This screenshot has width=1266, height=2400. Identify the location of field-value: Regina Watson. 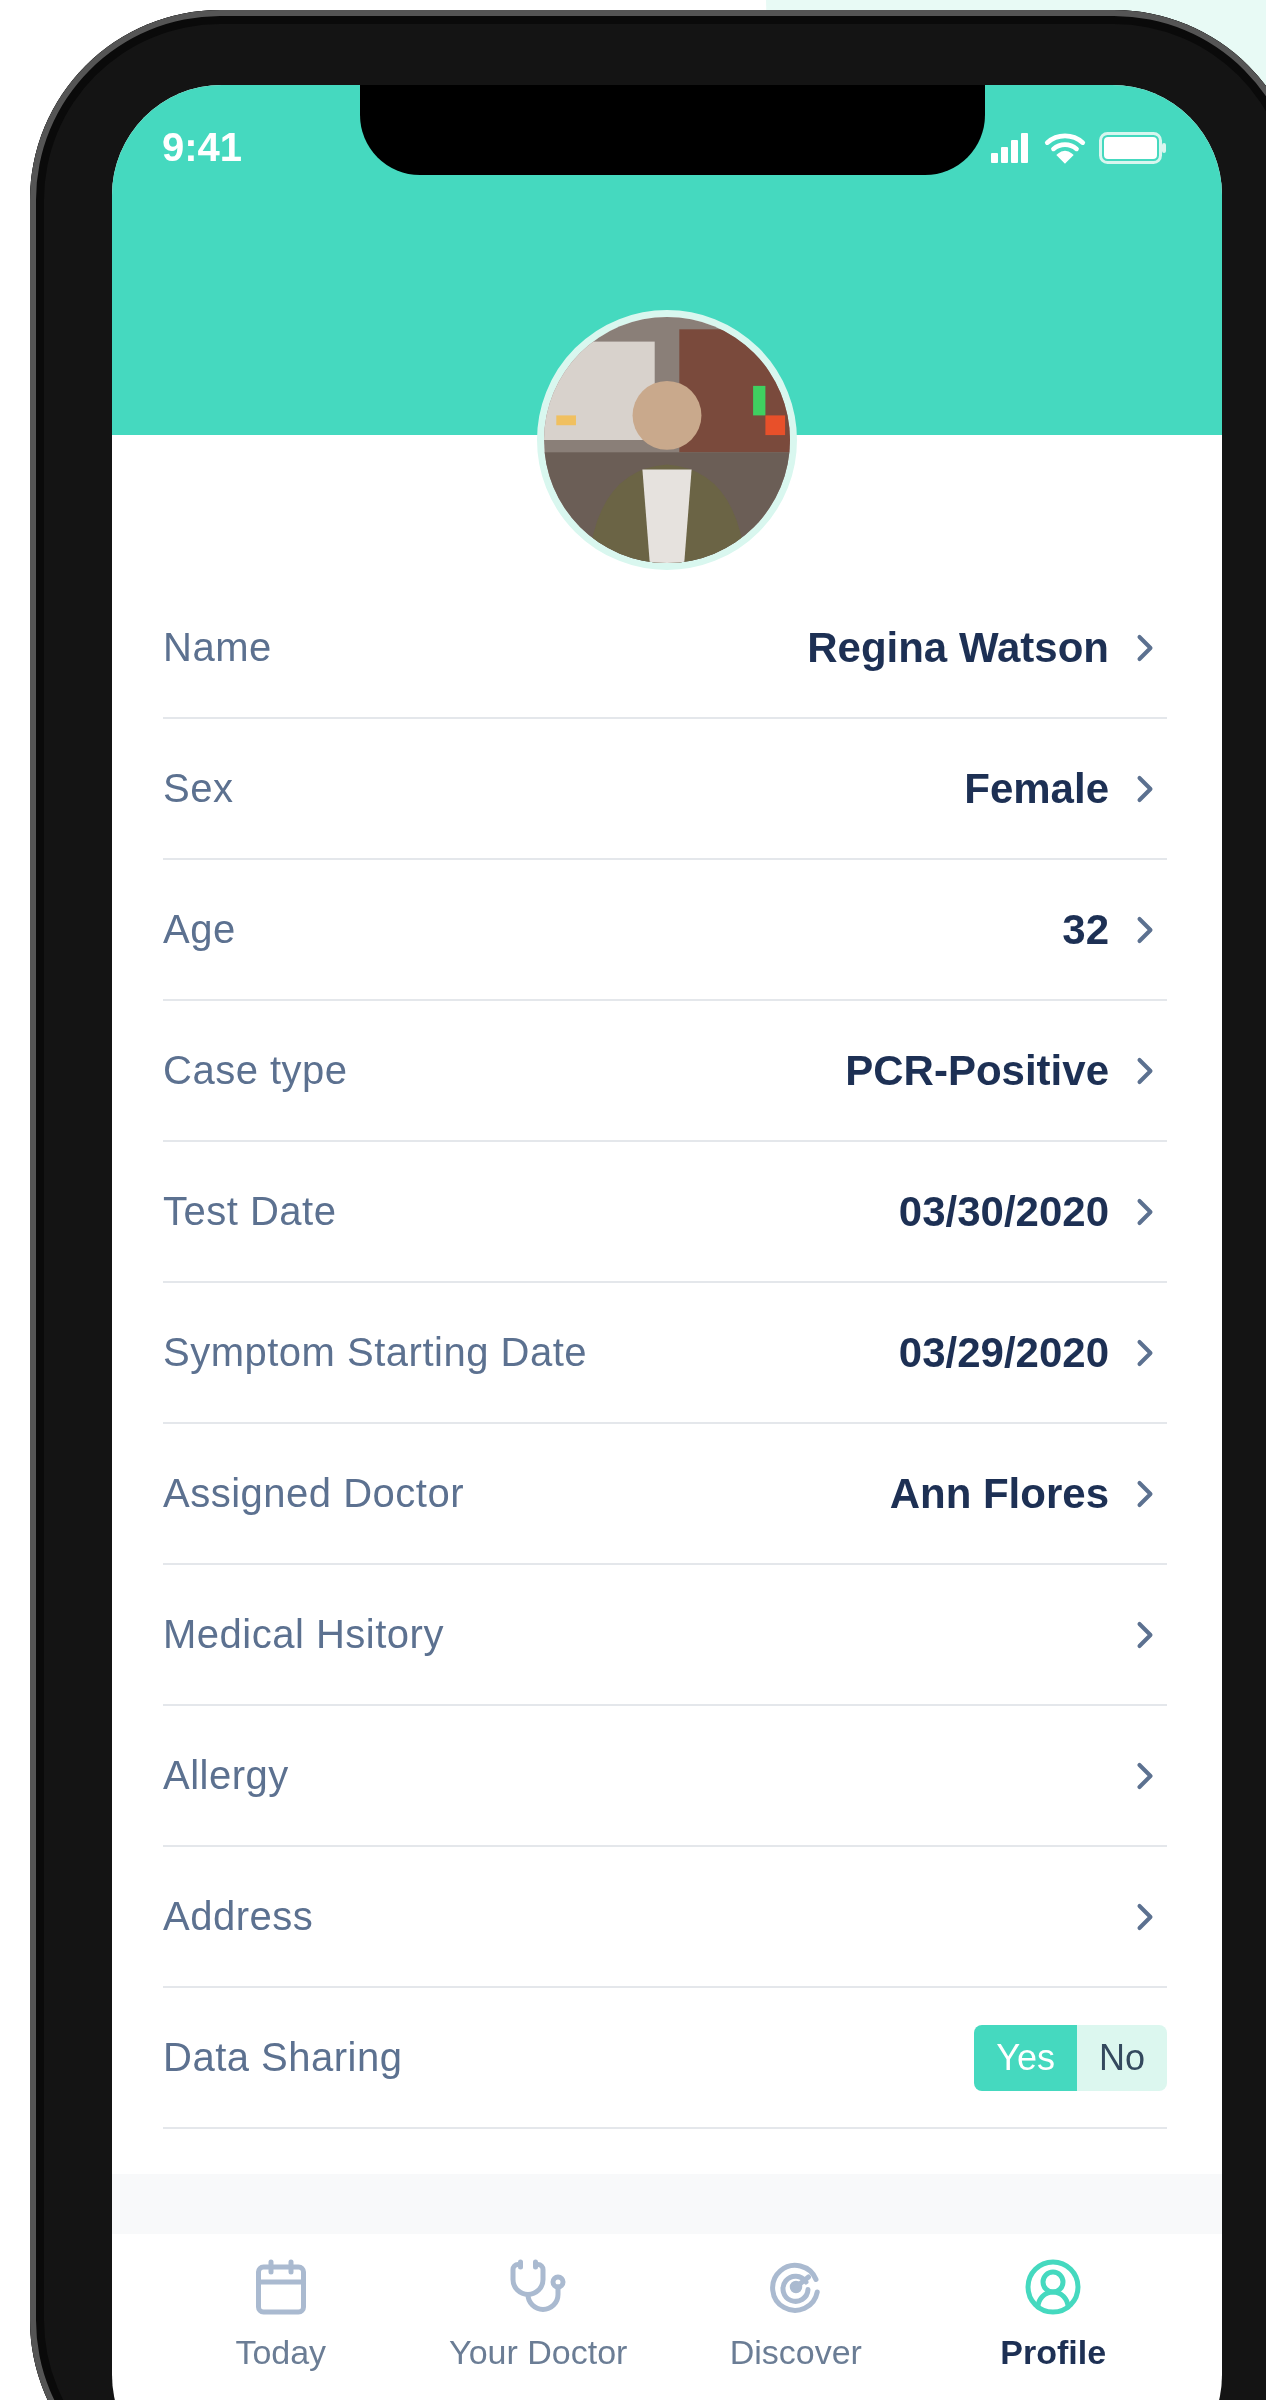
(958, 647).